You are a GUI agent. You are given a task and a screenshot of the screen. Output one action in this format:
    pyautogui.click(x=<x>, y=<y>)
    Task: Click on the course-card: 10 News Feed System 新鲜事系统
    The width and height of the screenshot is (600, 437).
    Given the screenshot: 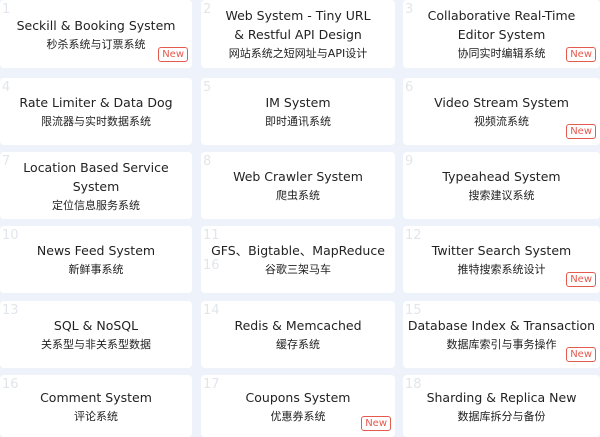 What is the action you would take?
    pyautogui.click(x=96, y=259)
    